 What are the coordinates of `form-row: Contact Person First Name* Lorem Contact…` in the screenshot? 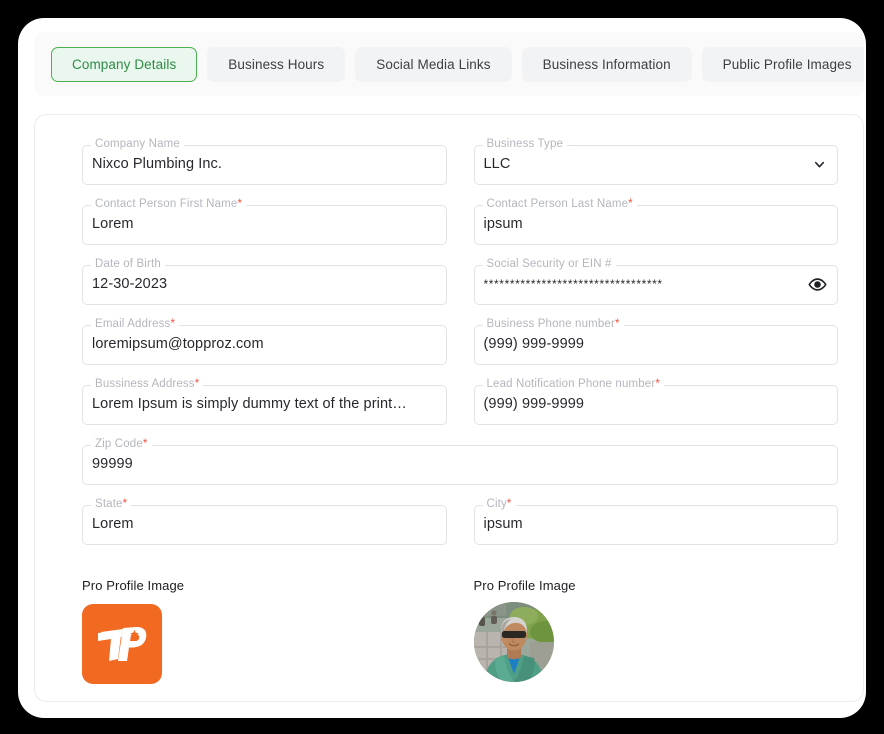 It's located at (460, 221).